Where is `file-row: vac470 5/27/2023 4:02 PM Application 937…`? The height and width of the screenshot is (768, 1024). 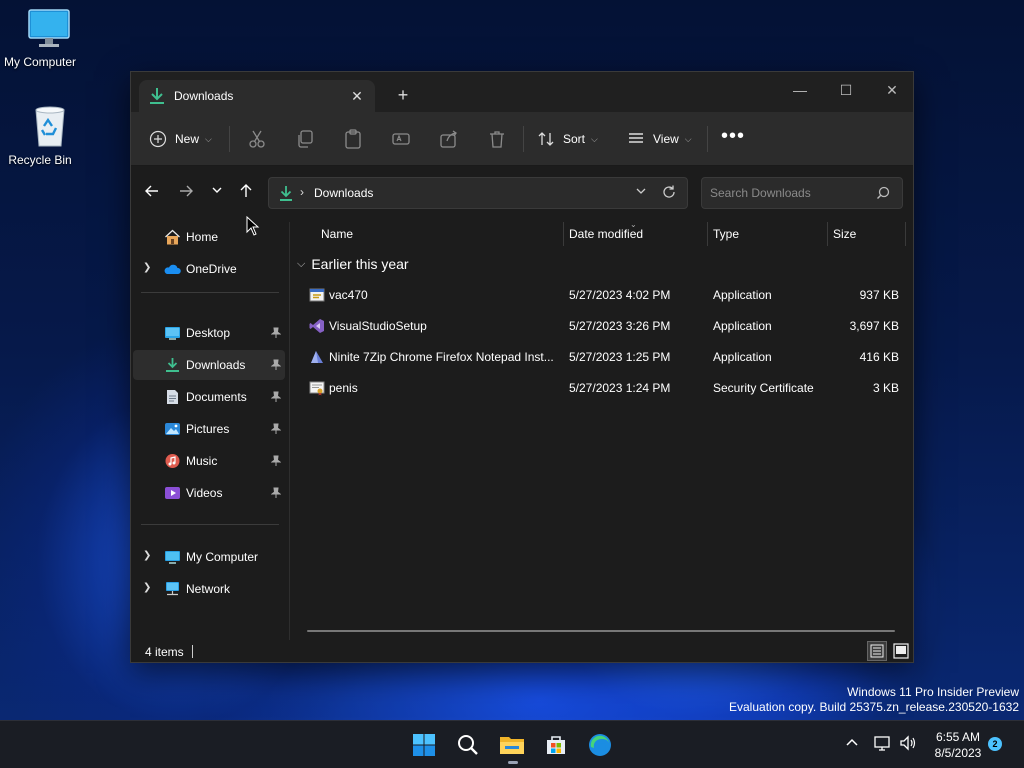 file-row: vac470 5/27/2023 4:02 PM Application 937… is located at coordinates (605, 295).